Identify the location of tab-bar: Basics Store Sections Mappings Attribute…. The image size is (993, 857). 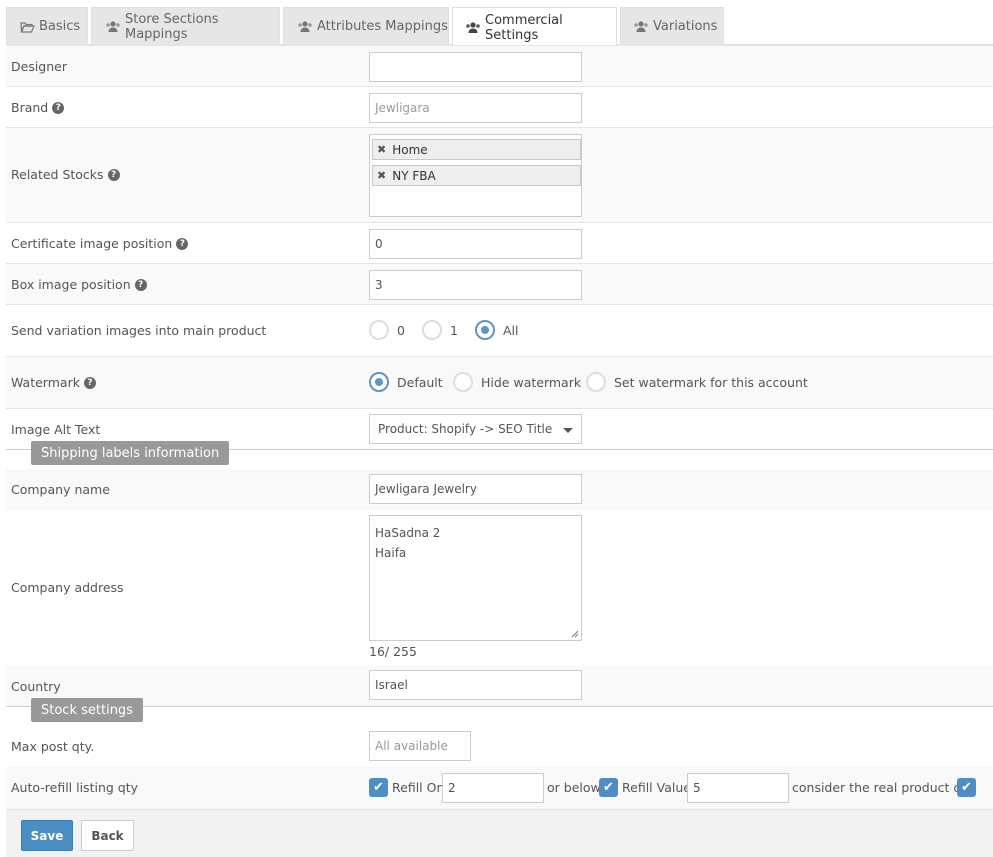
(499, 26).